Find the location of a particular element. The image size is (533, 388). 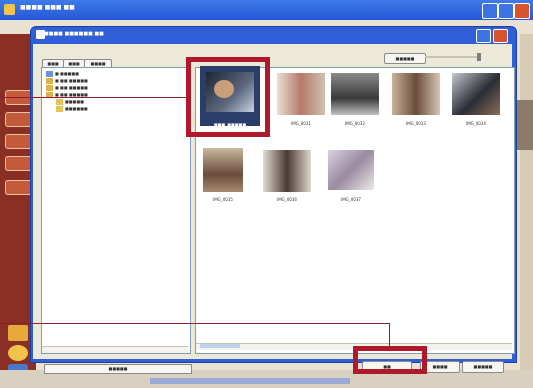

help-button is located at coordinates (483, 36).